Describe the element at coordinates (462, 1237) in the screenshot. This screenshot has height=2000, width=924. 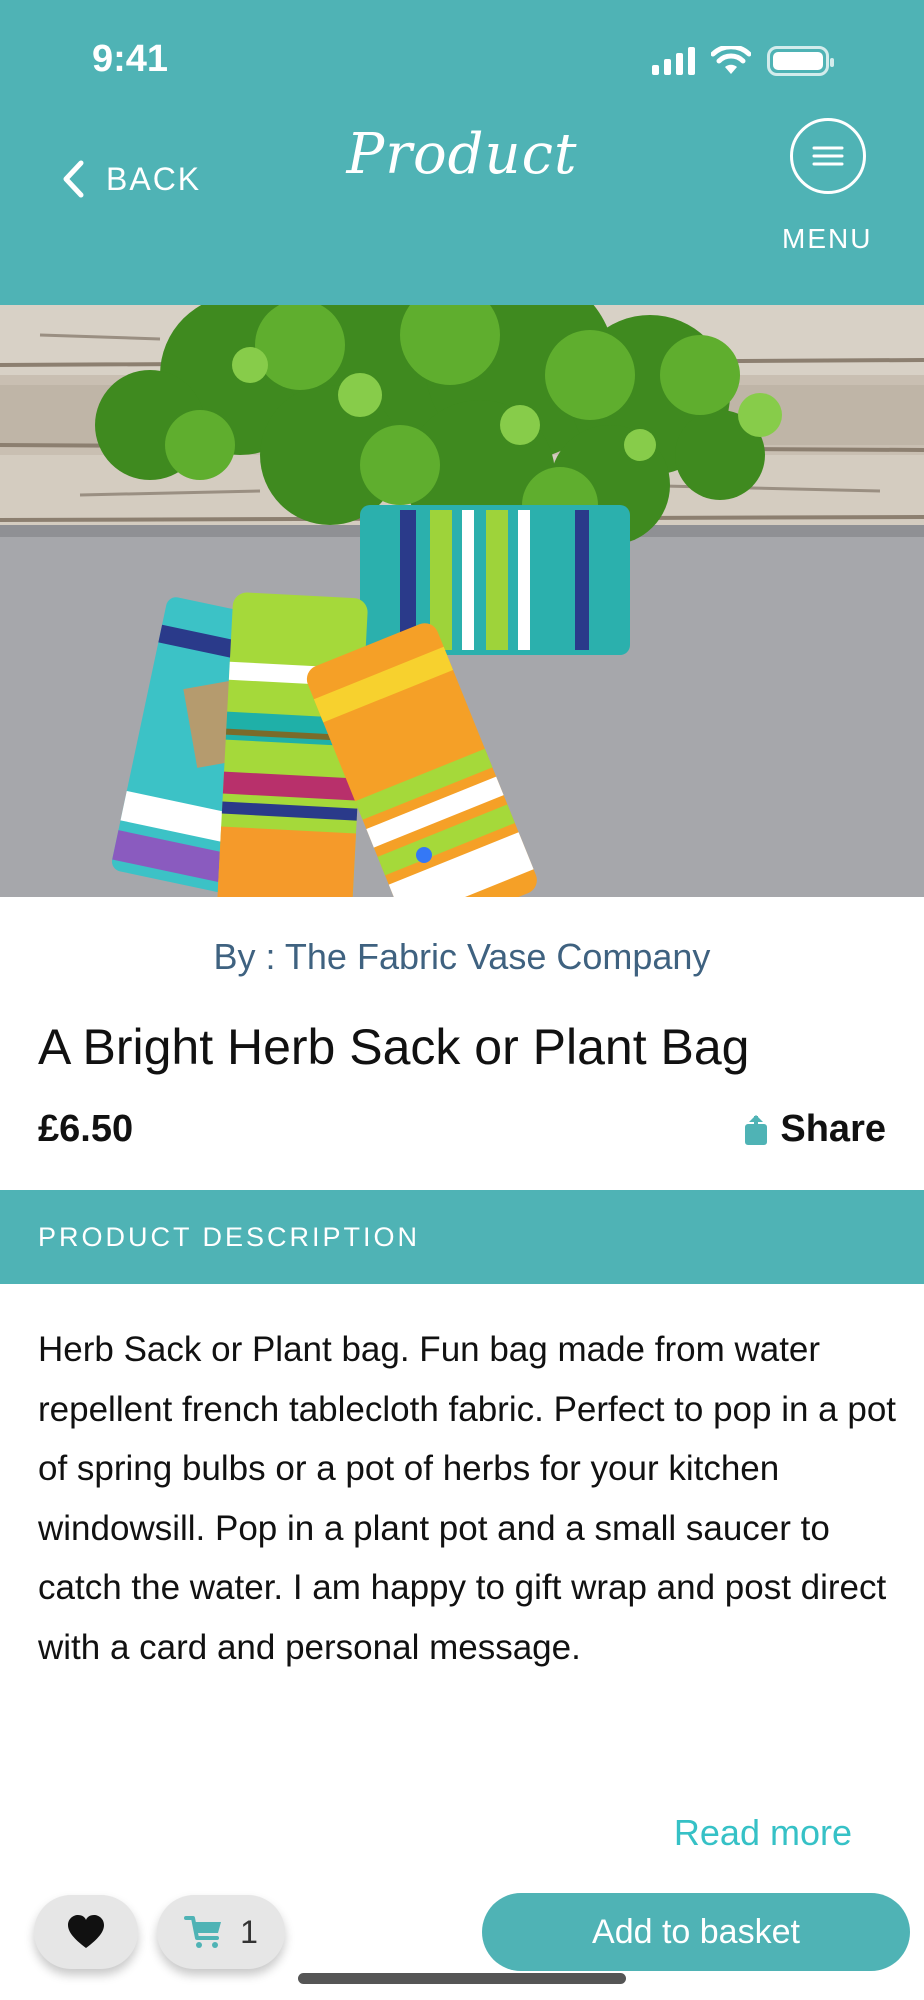
I see `description-header: PRODUCT DESCRIPTION` at that location.